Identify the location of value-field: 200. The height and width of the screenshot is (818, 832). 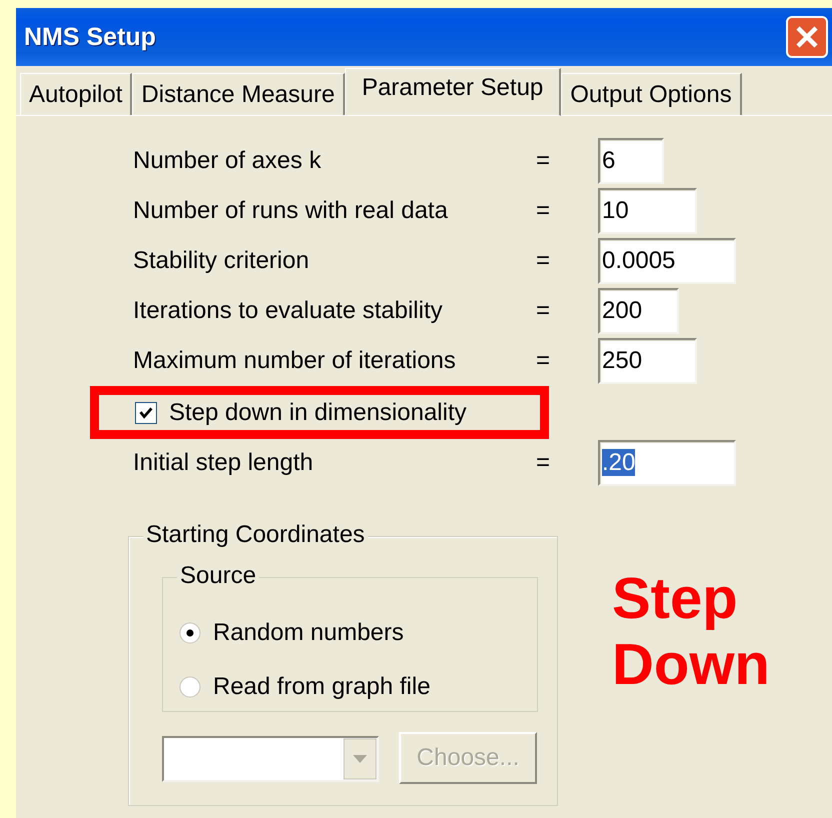
(638, 311).